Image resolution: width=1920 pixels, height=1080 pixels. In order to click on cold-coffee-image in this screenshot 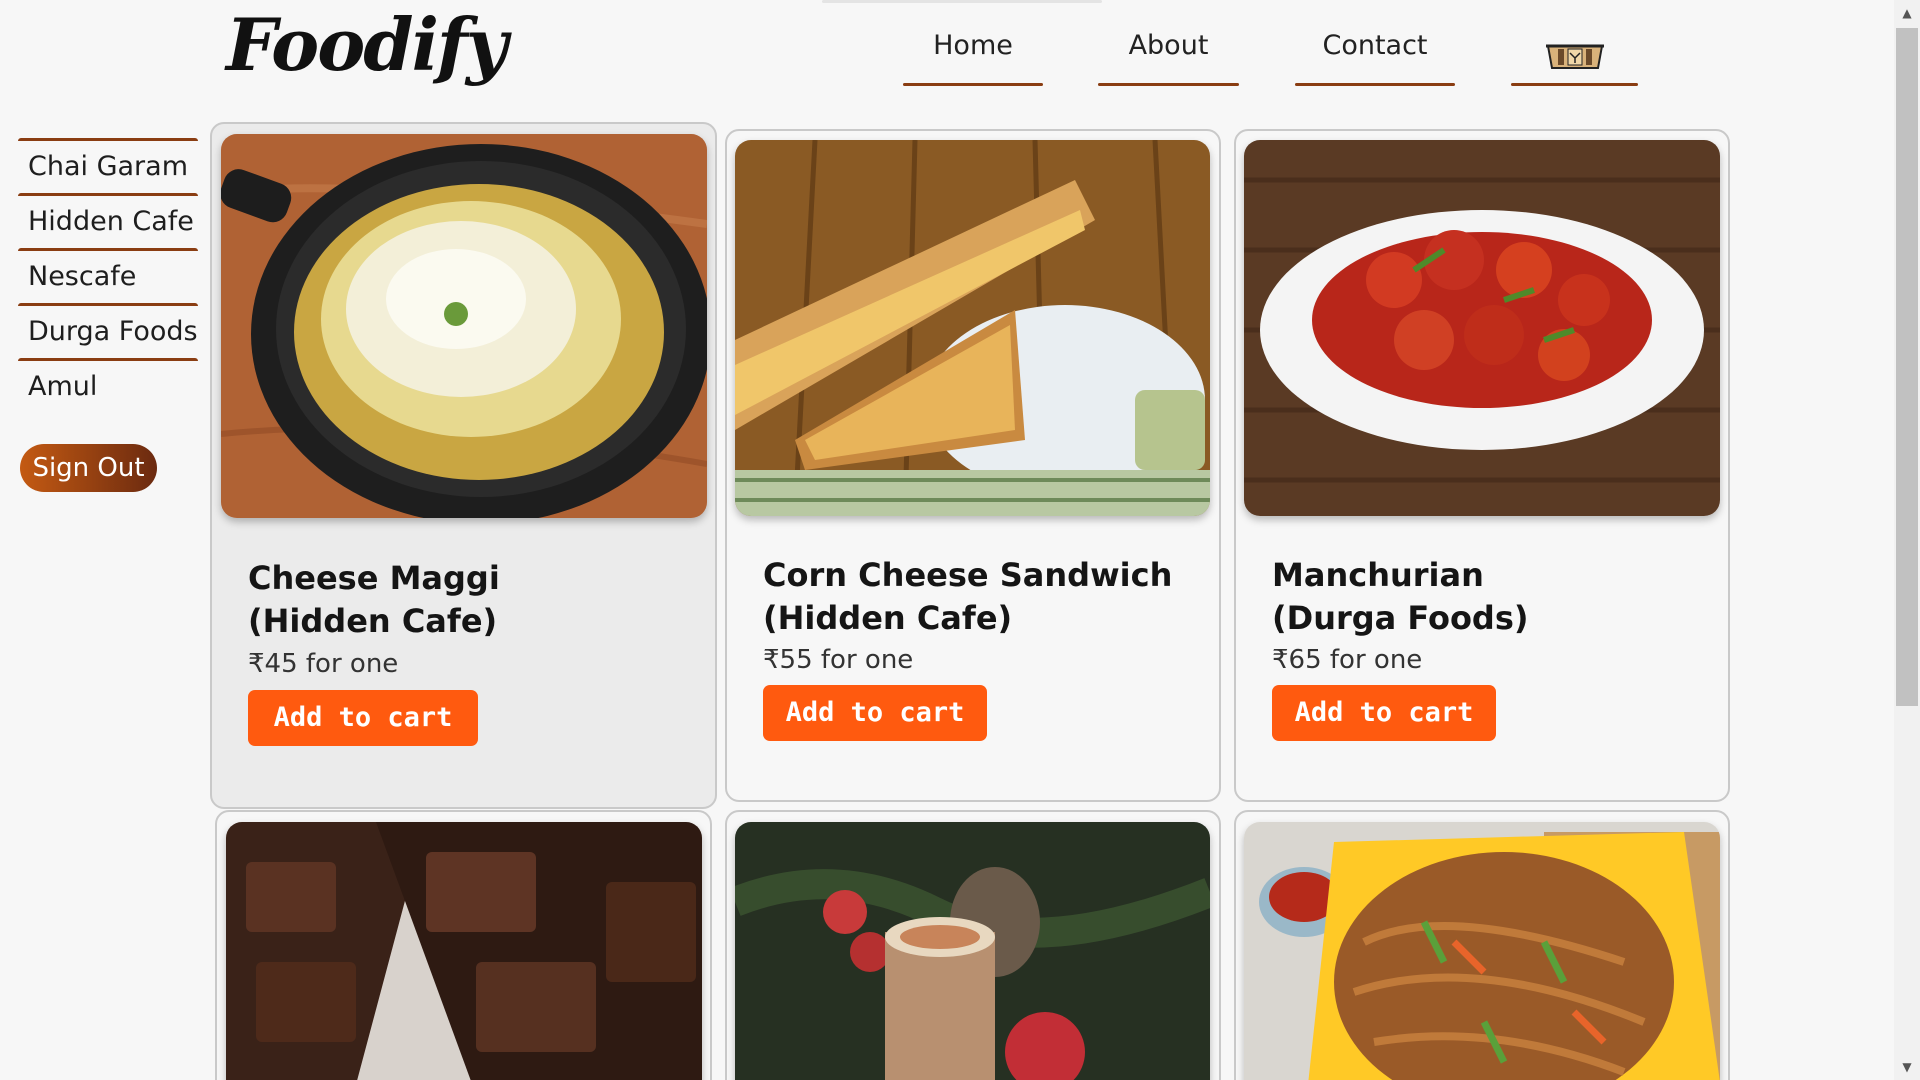, I will do `click(972, 951)`.